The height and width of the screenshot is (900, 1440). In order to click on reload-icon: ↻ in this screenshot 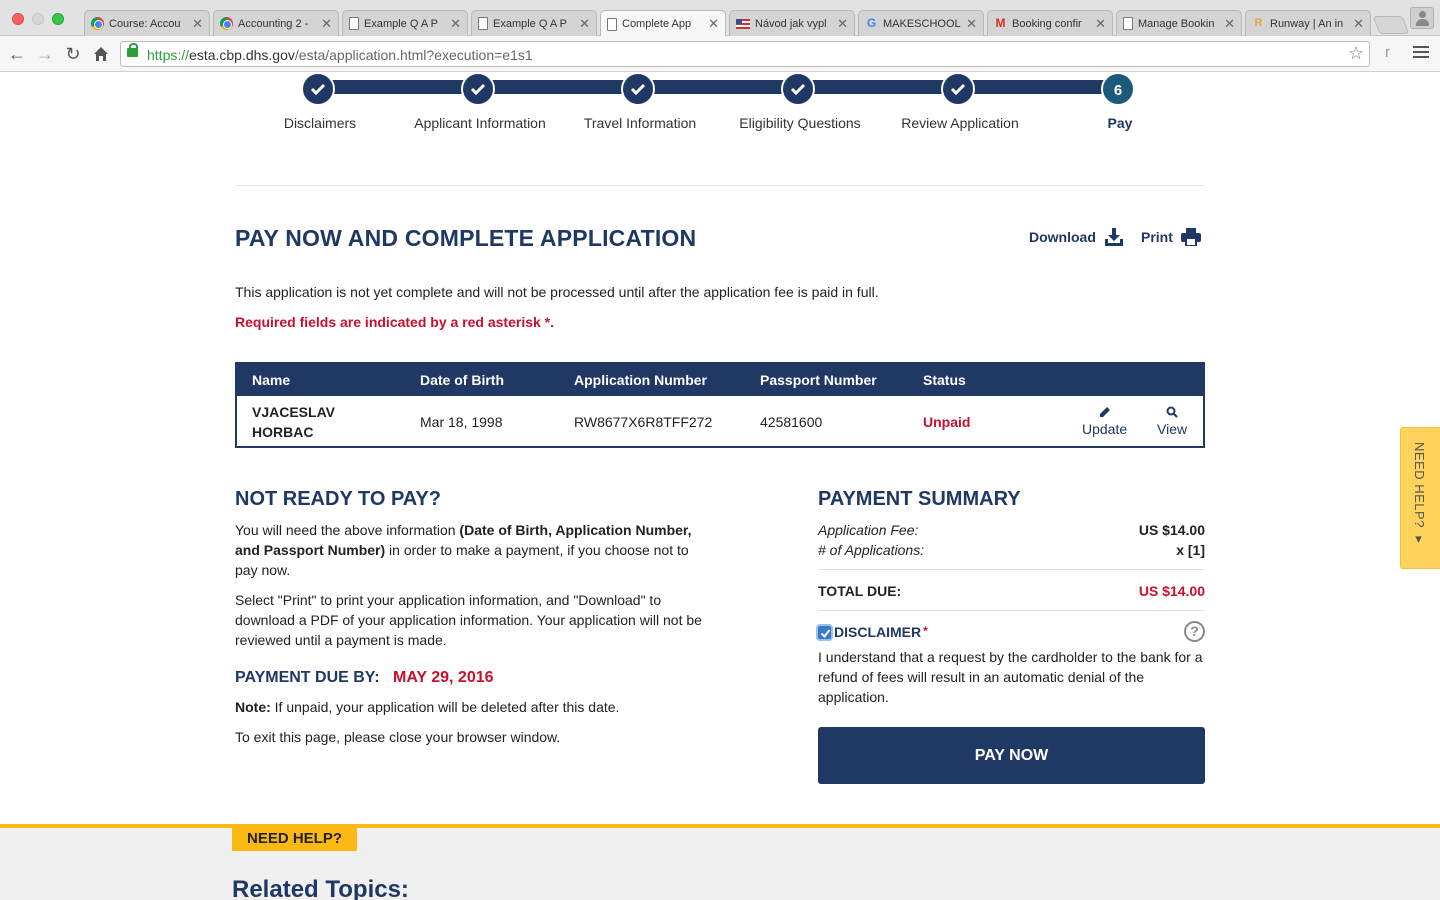, I will do `click(73, 54)`.